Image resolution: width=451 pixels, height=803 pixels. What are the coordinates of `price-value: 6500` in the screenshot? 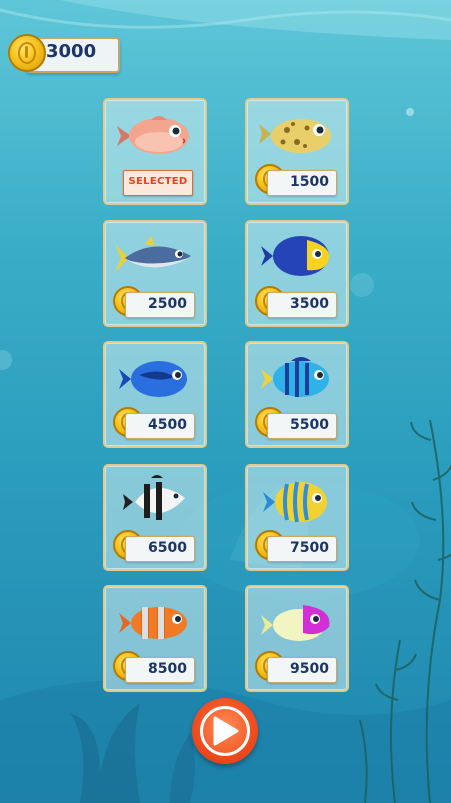 It's located at (167, 548).